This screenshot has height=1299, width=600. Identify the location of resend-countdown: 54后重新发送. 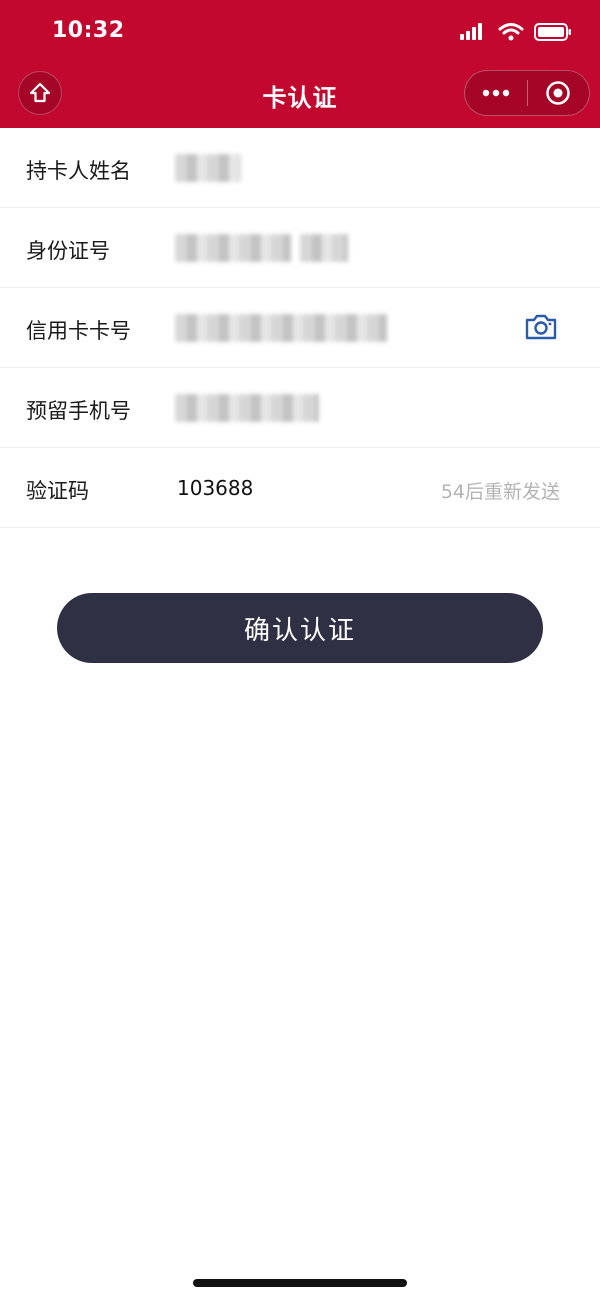
(500, 490).